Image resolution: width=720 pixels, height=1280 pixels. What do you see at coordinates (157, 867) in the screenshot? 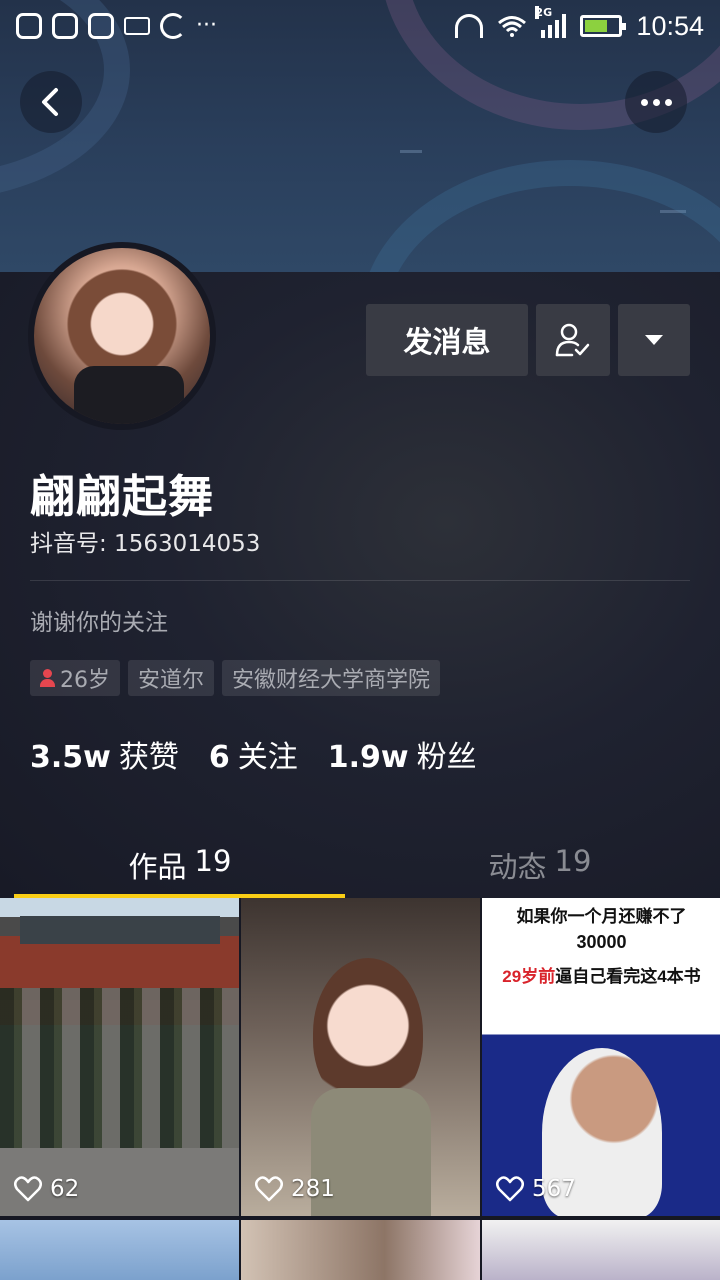
I see `tab-works-label: 作品` at bounding box center [157, 867].